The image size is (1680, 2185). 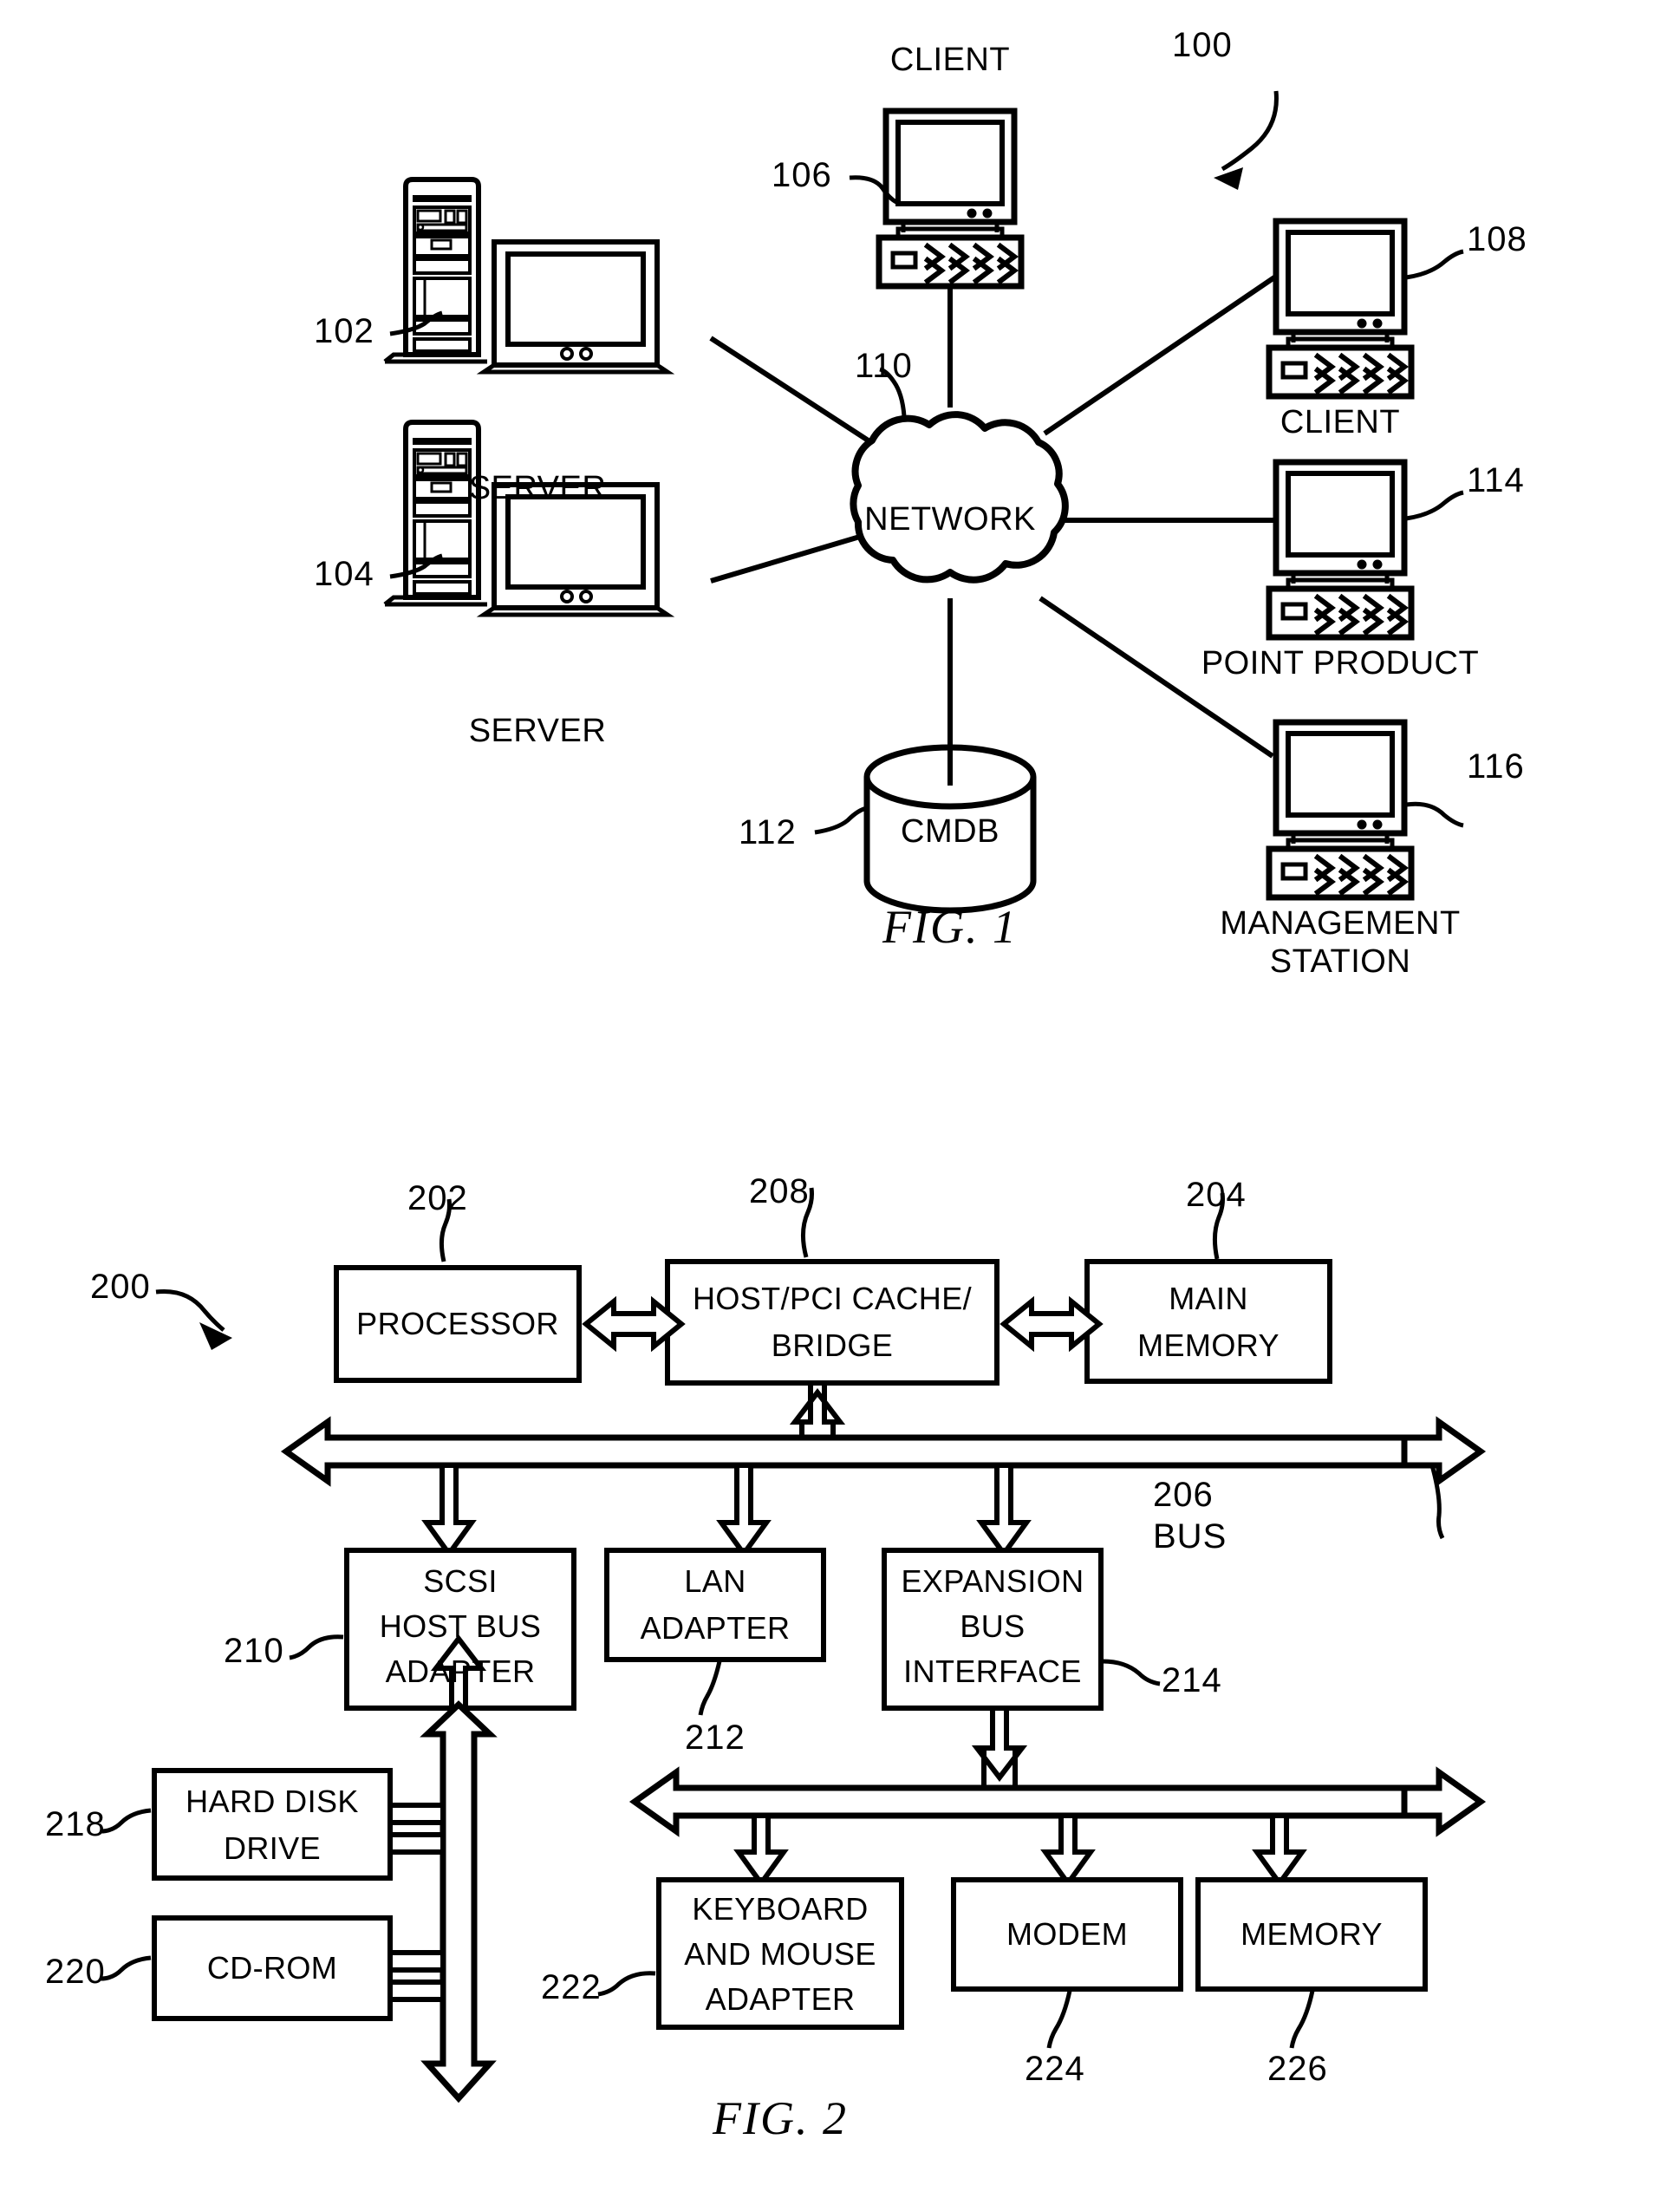 What do you see at coordinates (344, 331) in the screenshot?
I see `ref-102: 102` at bounding box center [344, 331].